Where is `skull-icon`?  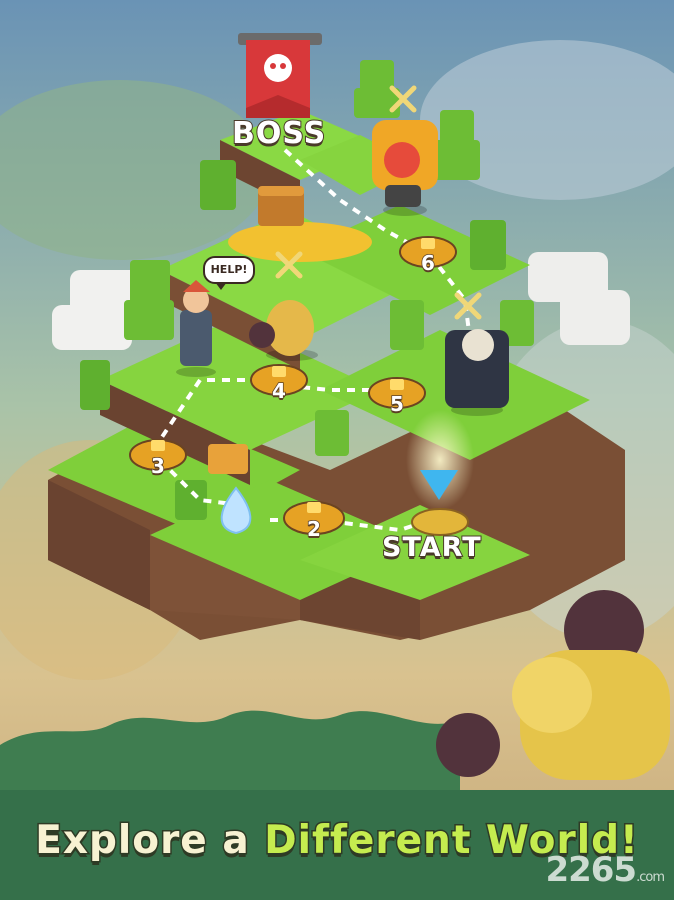
skull-icon is located at coordinates (278, 68).